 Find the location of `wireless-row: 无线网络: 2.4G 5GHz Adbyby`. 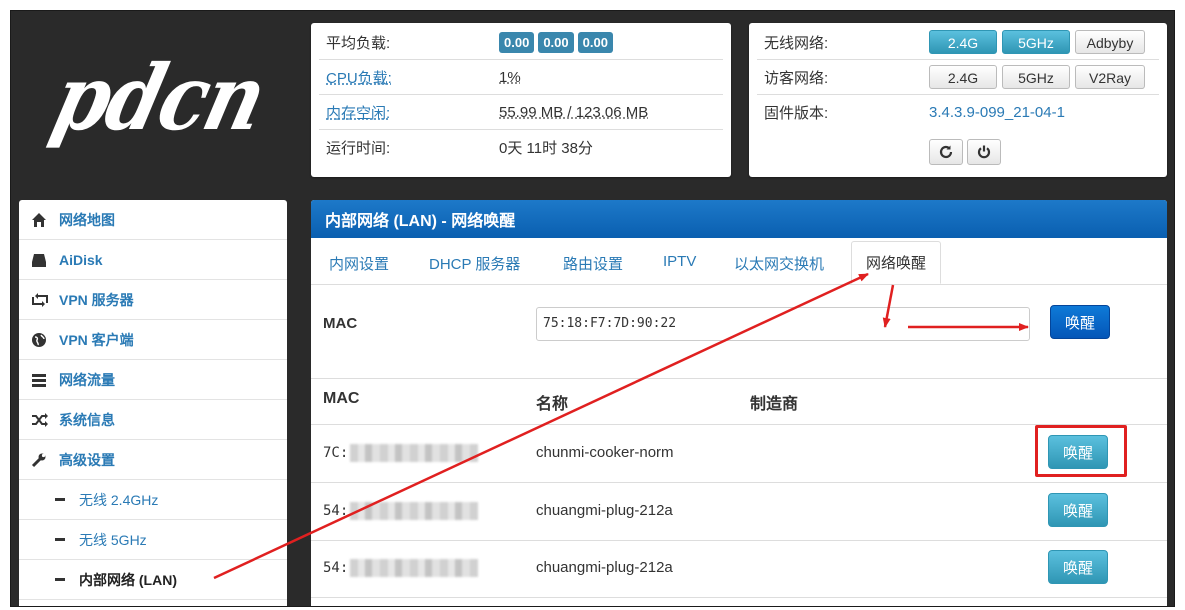

wireless-row: 无线网络: 2.4G 5GHz Adbyby is located at coordinates (958, 42).